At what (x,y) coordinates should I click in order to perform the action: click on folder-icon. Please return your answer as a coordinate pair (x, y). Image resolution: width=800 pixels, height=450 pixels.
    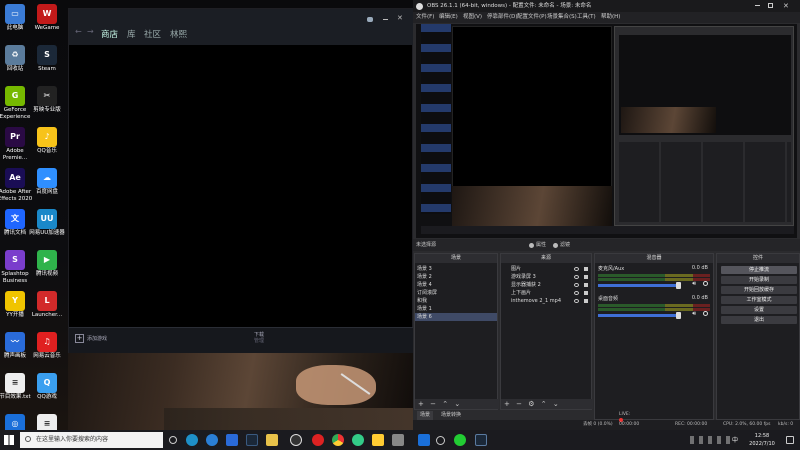
    Looking at the image, I should click on (272, 440).